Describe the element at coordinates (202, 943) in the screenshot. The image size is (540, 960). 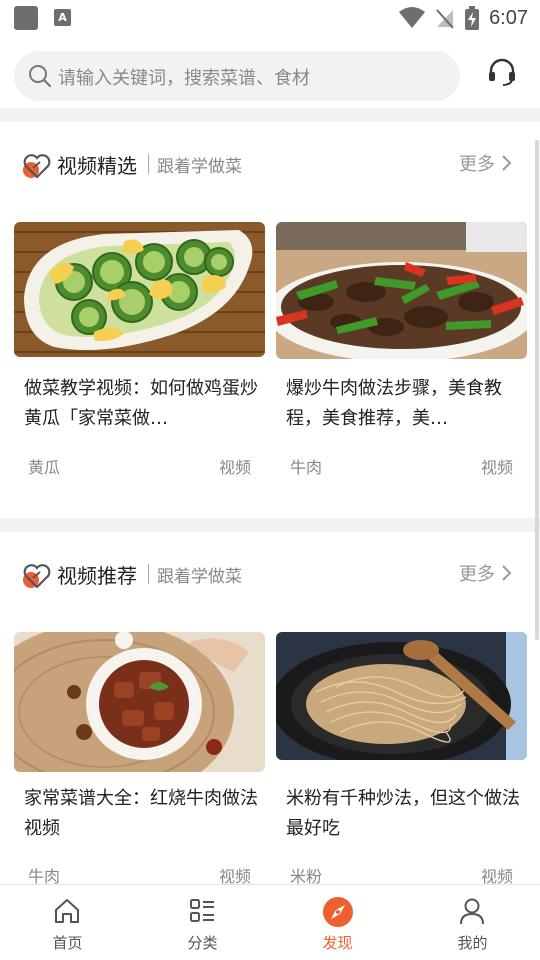
I see `tab-label: 分类` at that location.